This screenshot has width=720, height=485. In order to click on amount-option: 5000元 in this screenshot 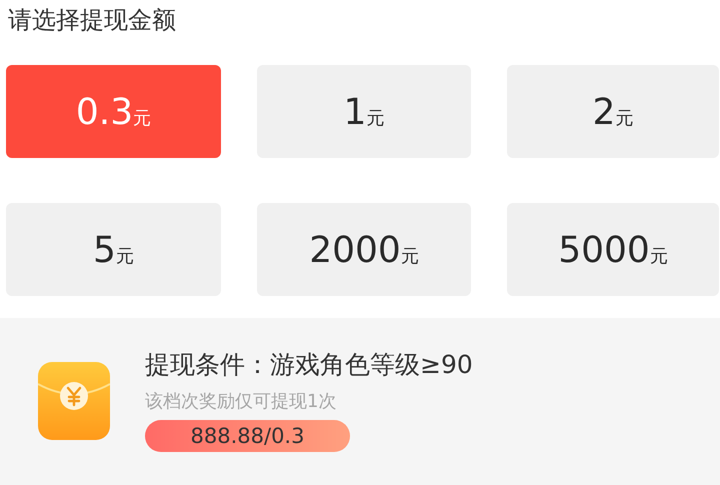, I will do `click(613, 249)`.